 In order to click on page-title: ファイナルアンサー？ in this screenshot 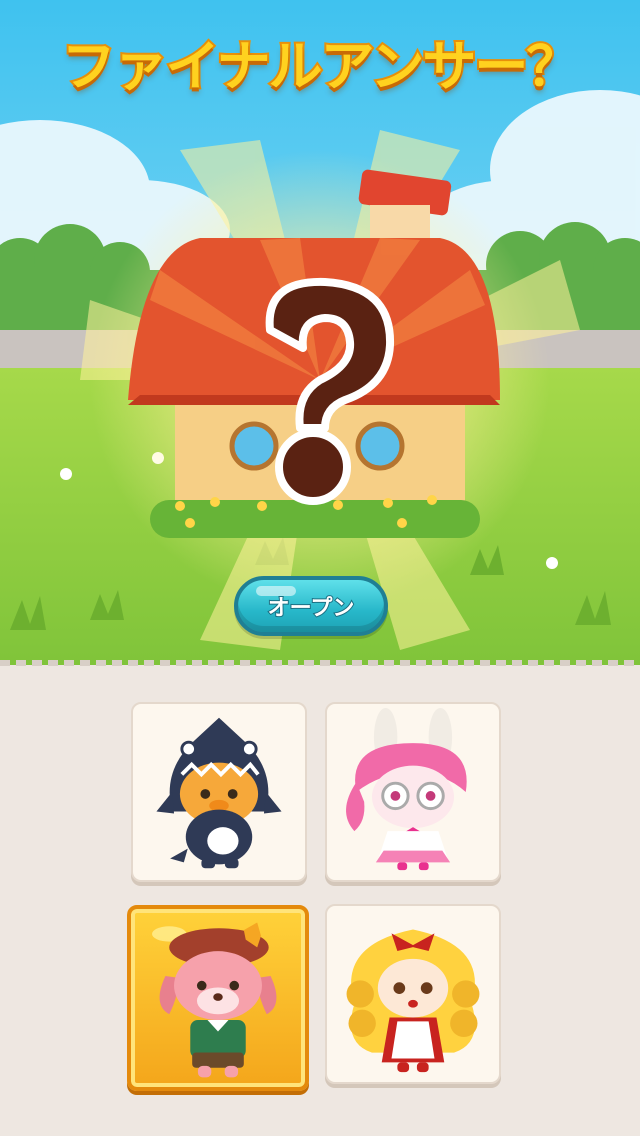, I will do `click(321, 66)`.